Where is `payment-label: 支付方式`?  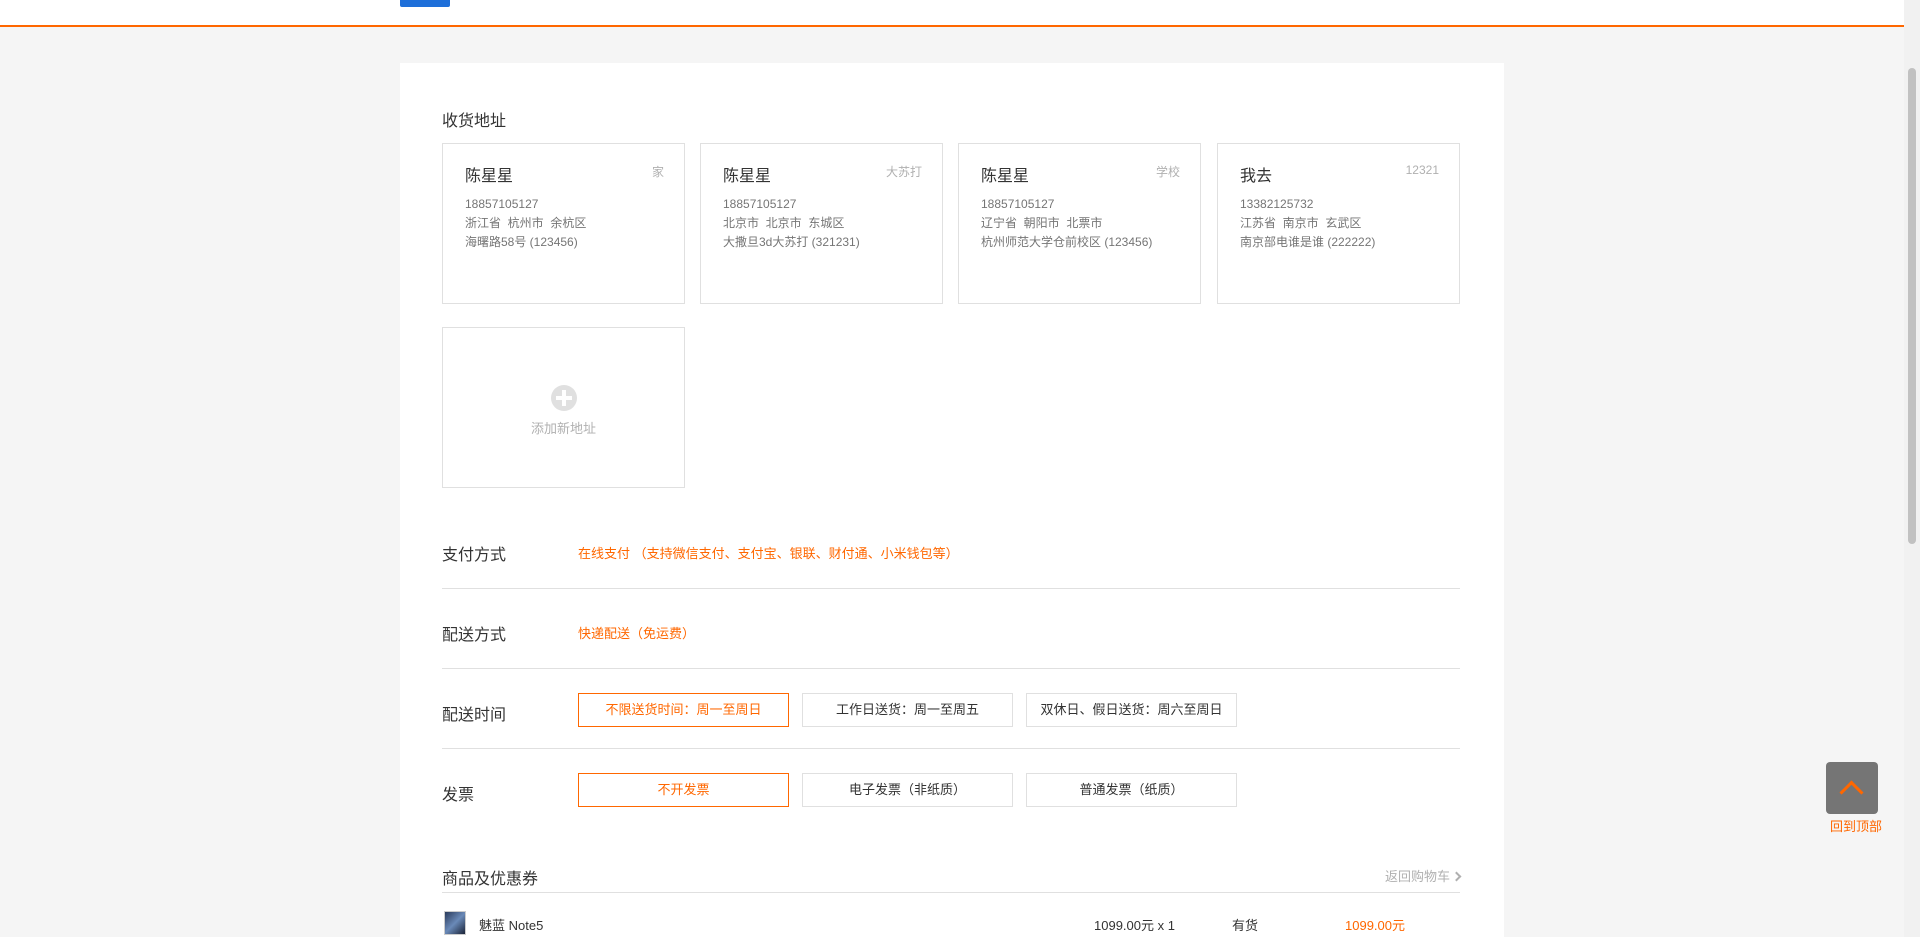
payment-label: 支付方式 is located at coordinates (474, 555).